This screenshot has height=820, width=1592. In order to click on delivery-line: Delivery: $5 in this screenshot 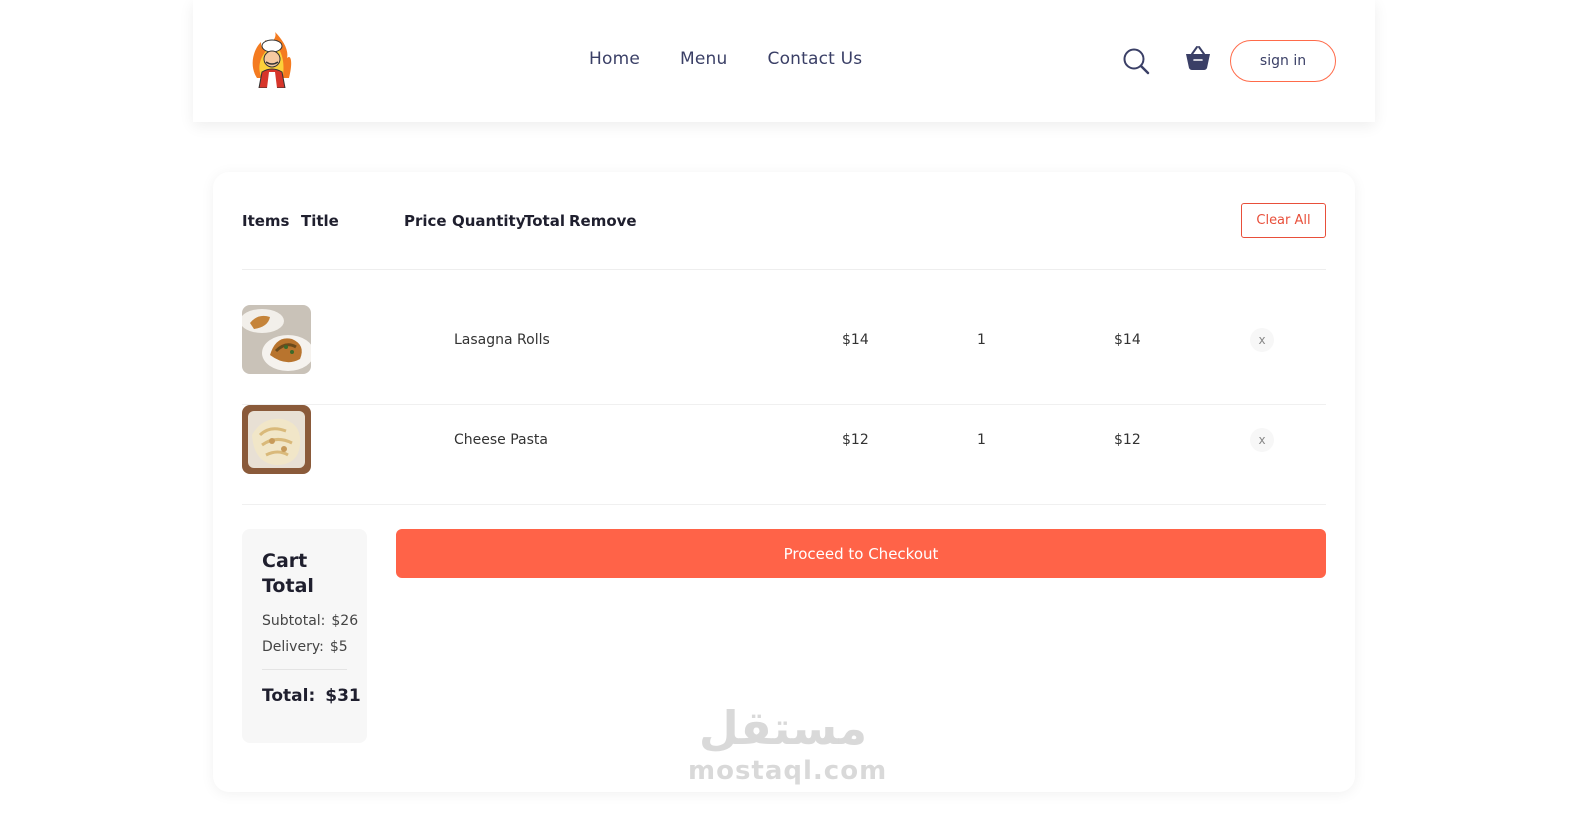, I will do `click(305, 647)`.